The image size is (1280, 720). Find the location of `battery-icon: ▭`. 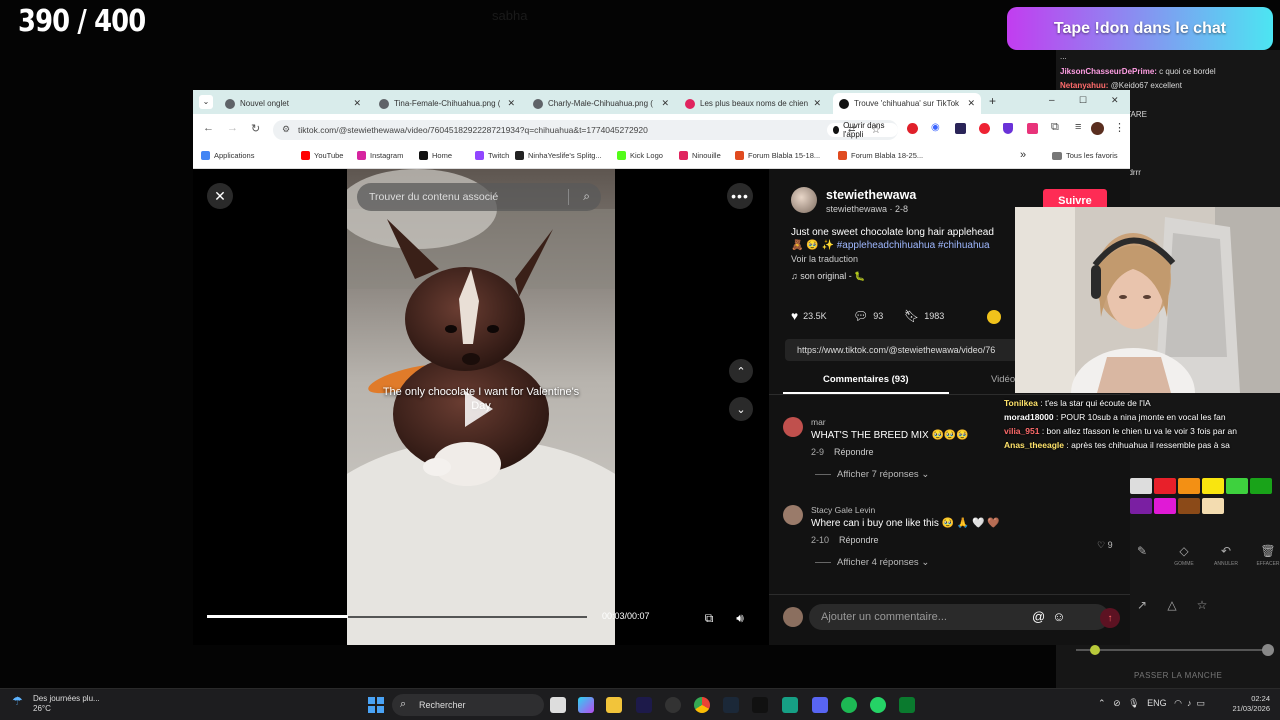

battery-icon: ▭ is located at coordinates (1201, 703).